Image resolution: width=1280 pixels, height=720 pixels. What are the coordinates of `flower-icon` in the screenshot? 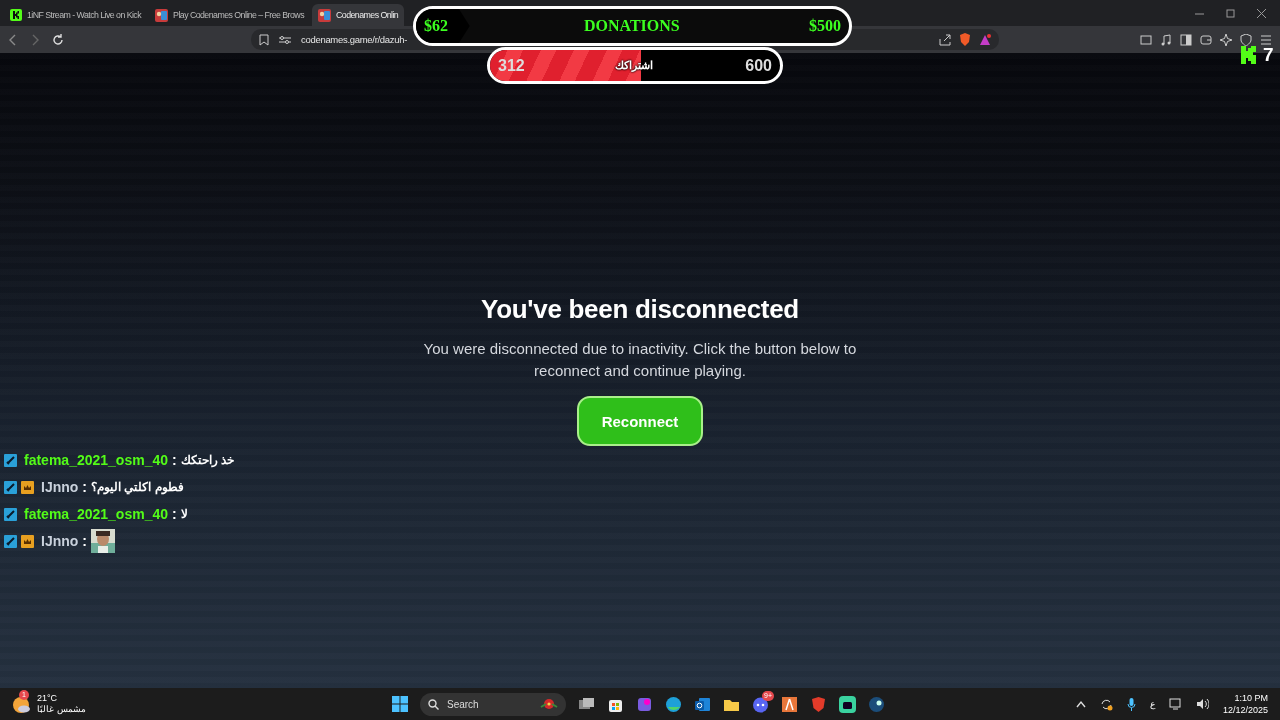 It's located at (549, 704).